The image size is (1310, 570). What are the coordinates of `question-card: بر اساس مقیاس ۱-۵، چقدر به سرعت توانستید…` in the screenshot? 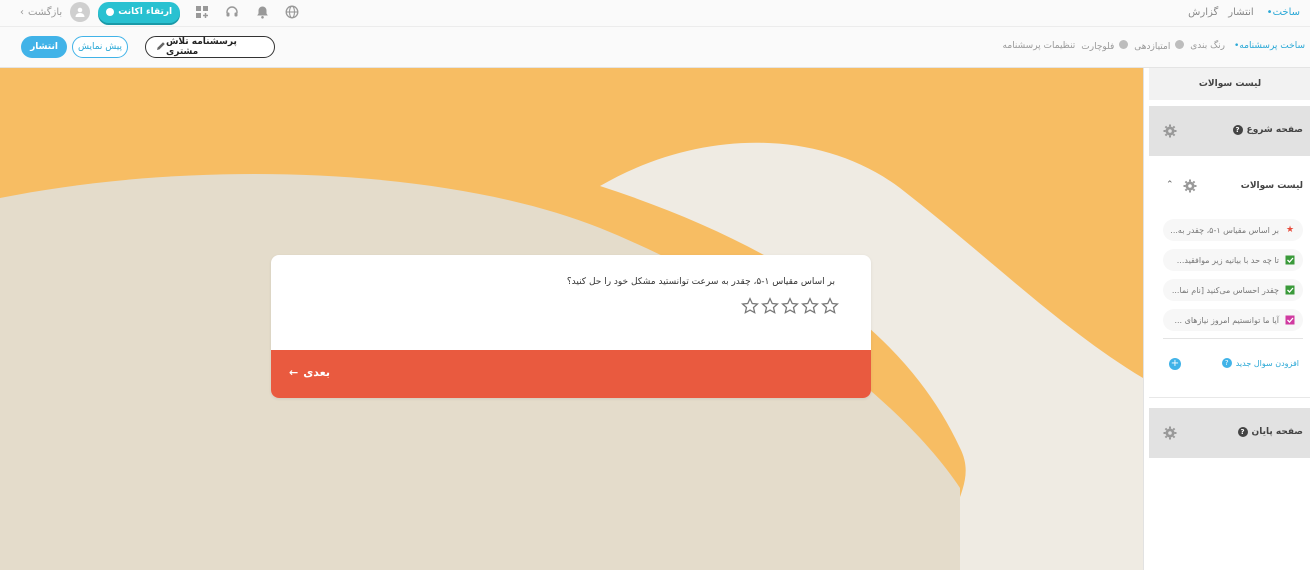 It's located at (571, 326).